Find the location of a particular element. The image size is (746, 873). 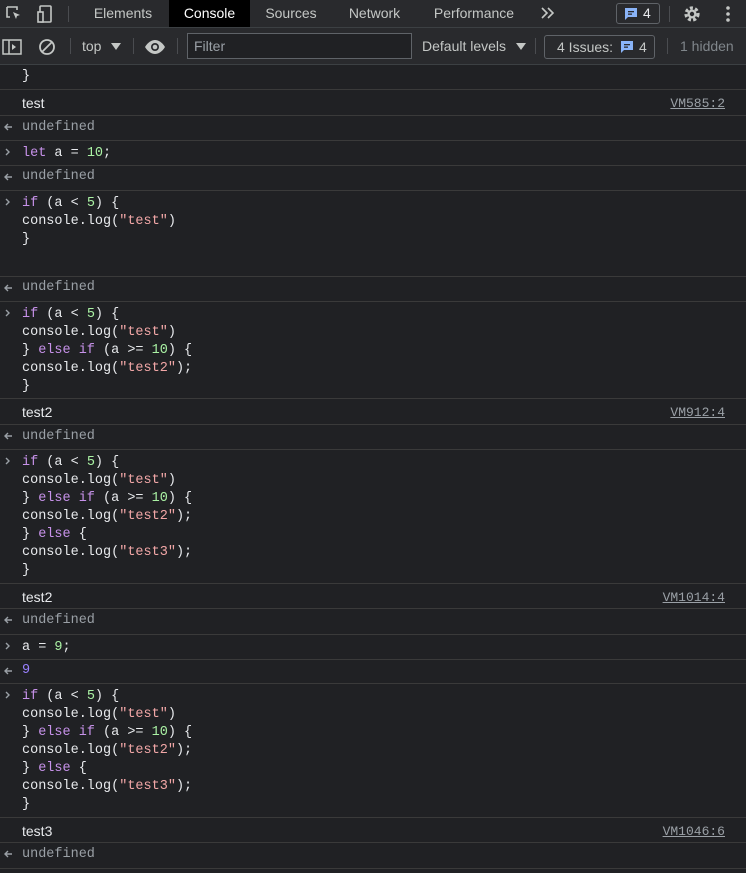

console-log-row: test VM585:2 is located at coordinates (373, 103).